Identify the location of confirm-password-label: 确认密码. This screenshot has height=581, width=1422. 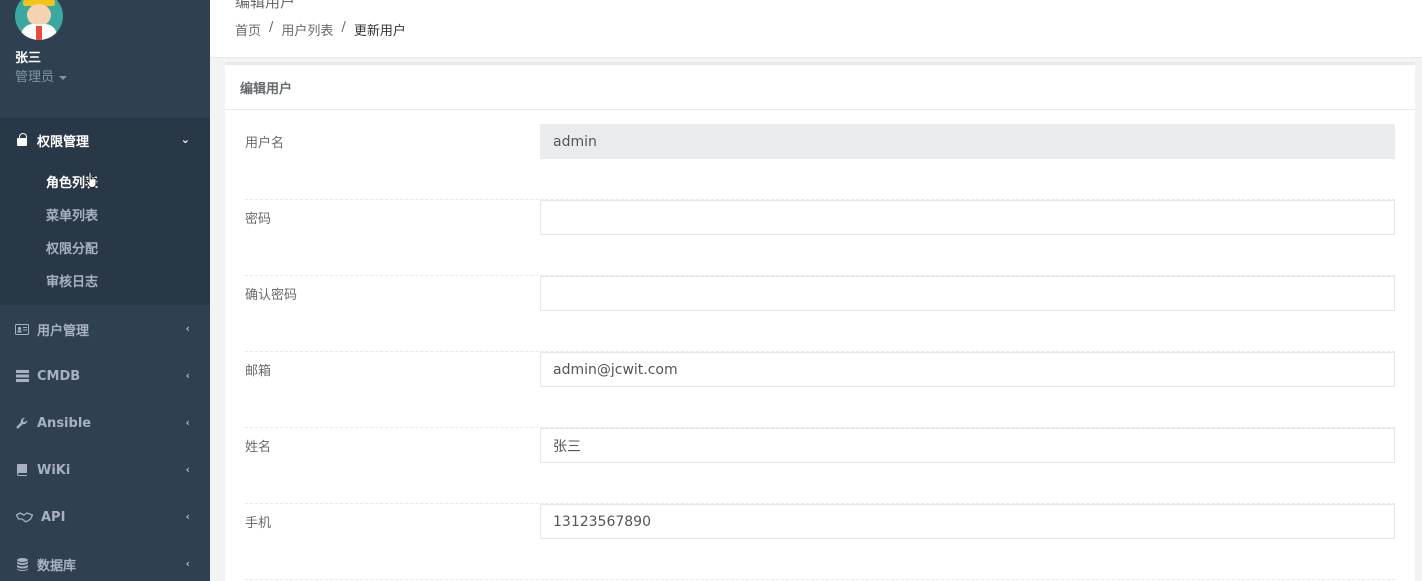
(271, 295).